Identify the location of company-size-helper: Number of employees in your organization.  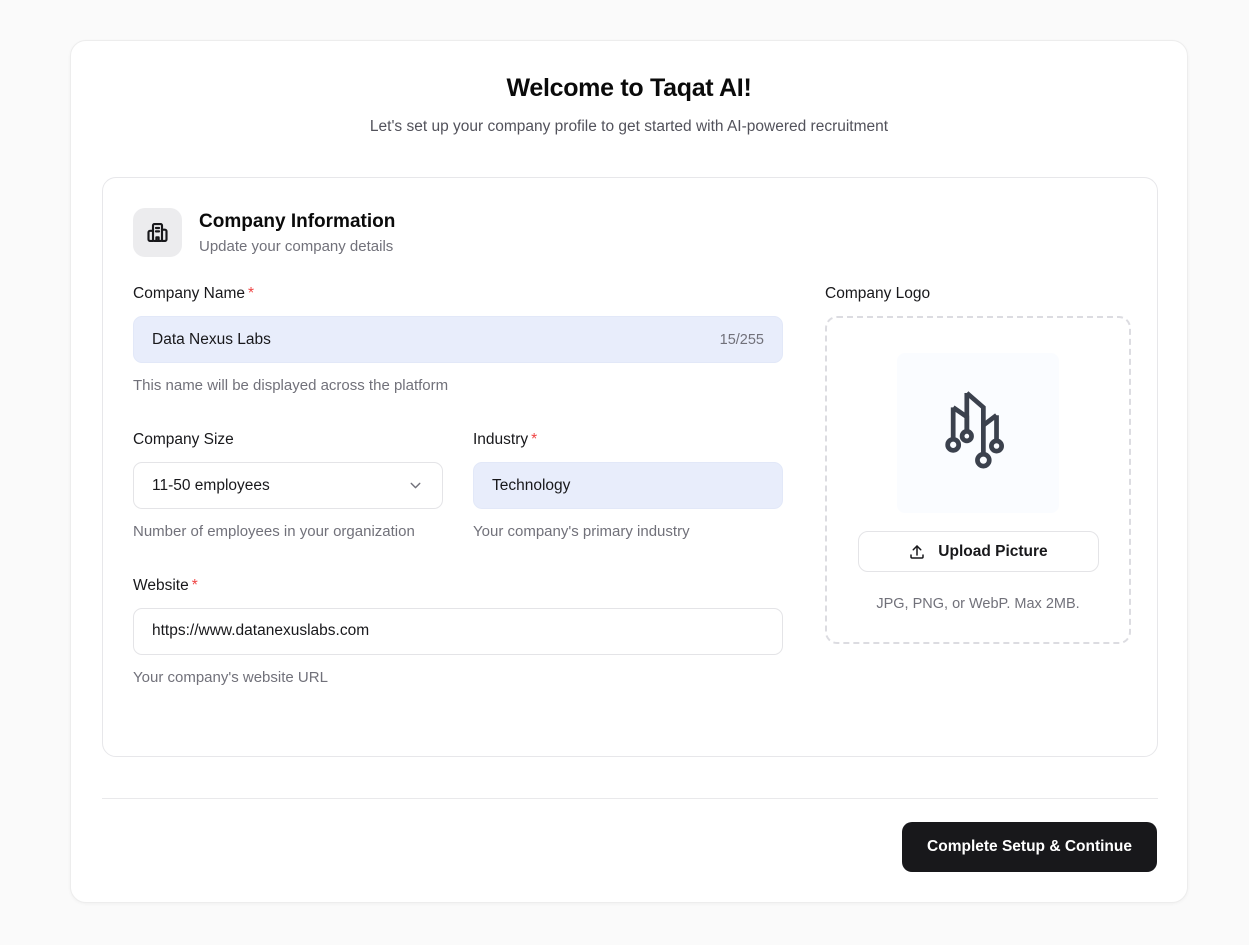
(274, 532).